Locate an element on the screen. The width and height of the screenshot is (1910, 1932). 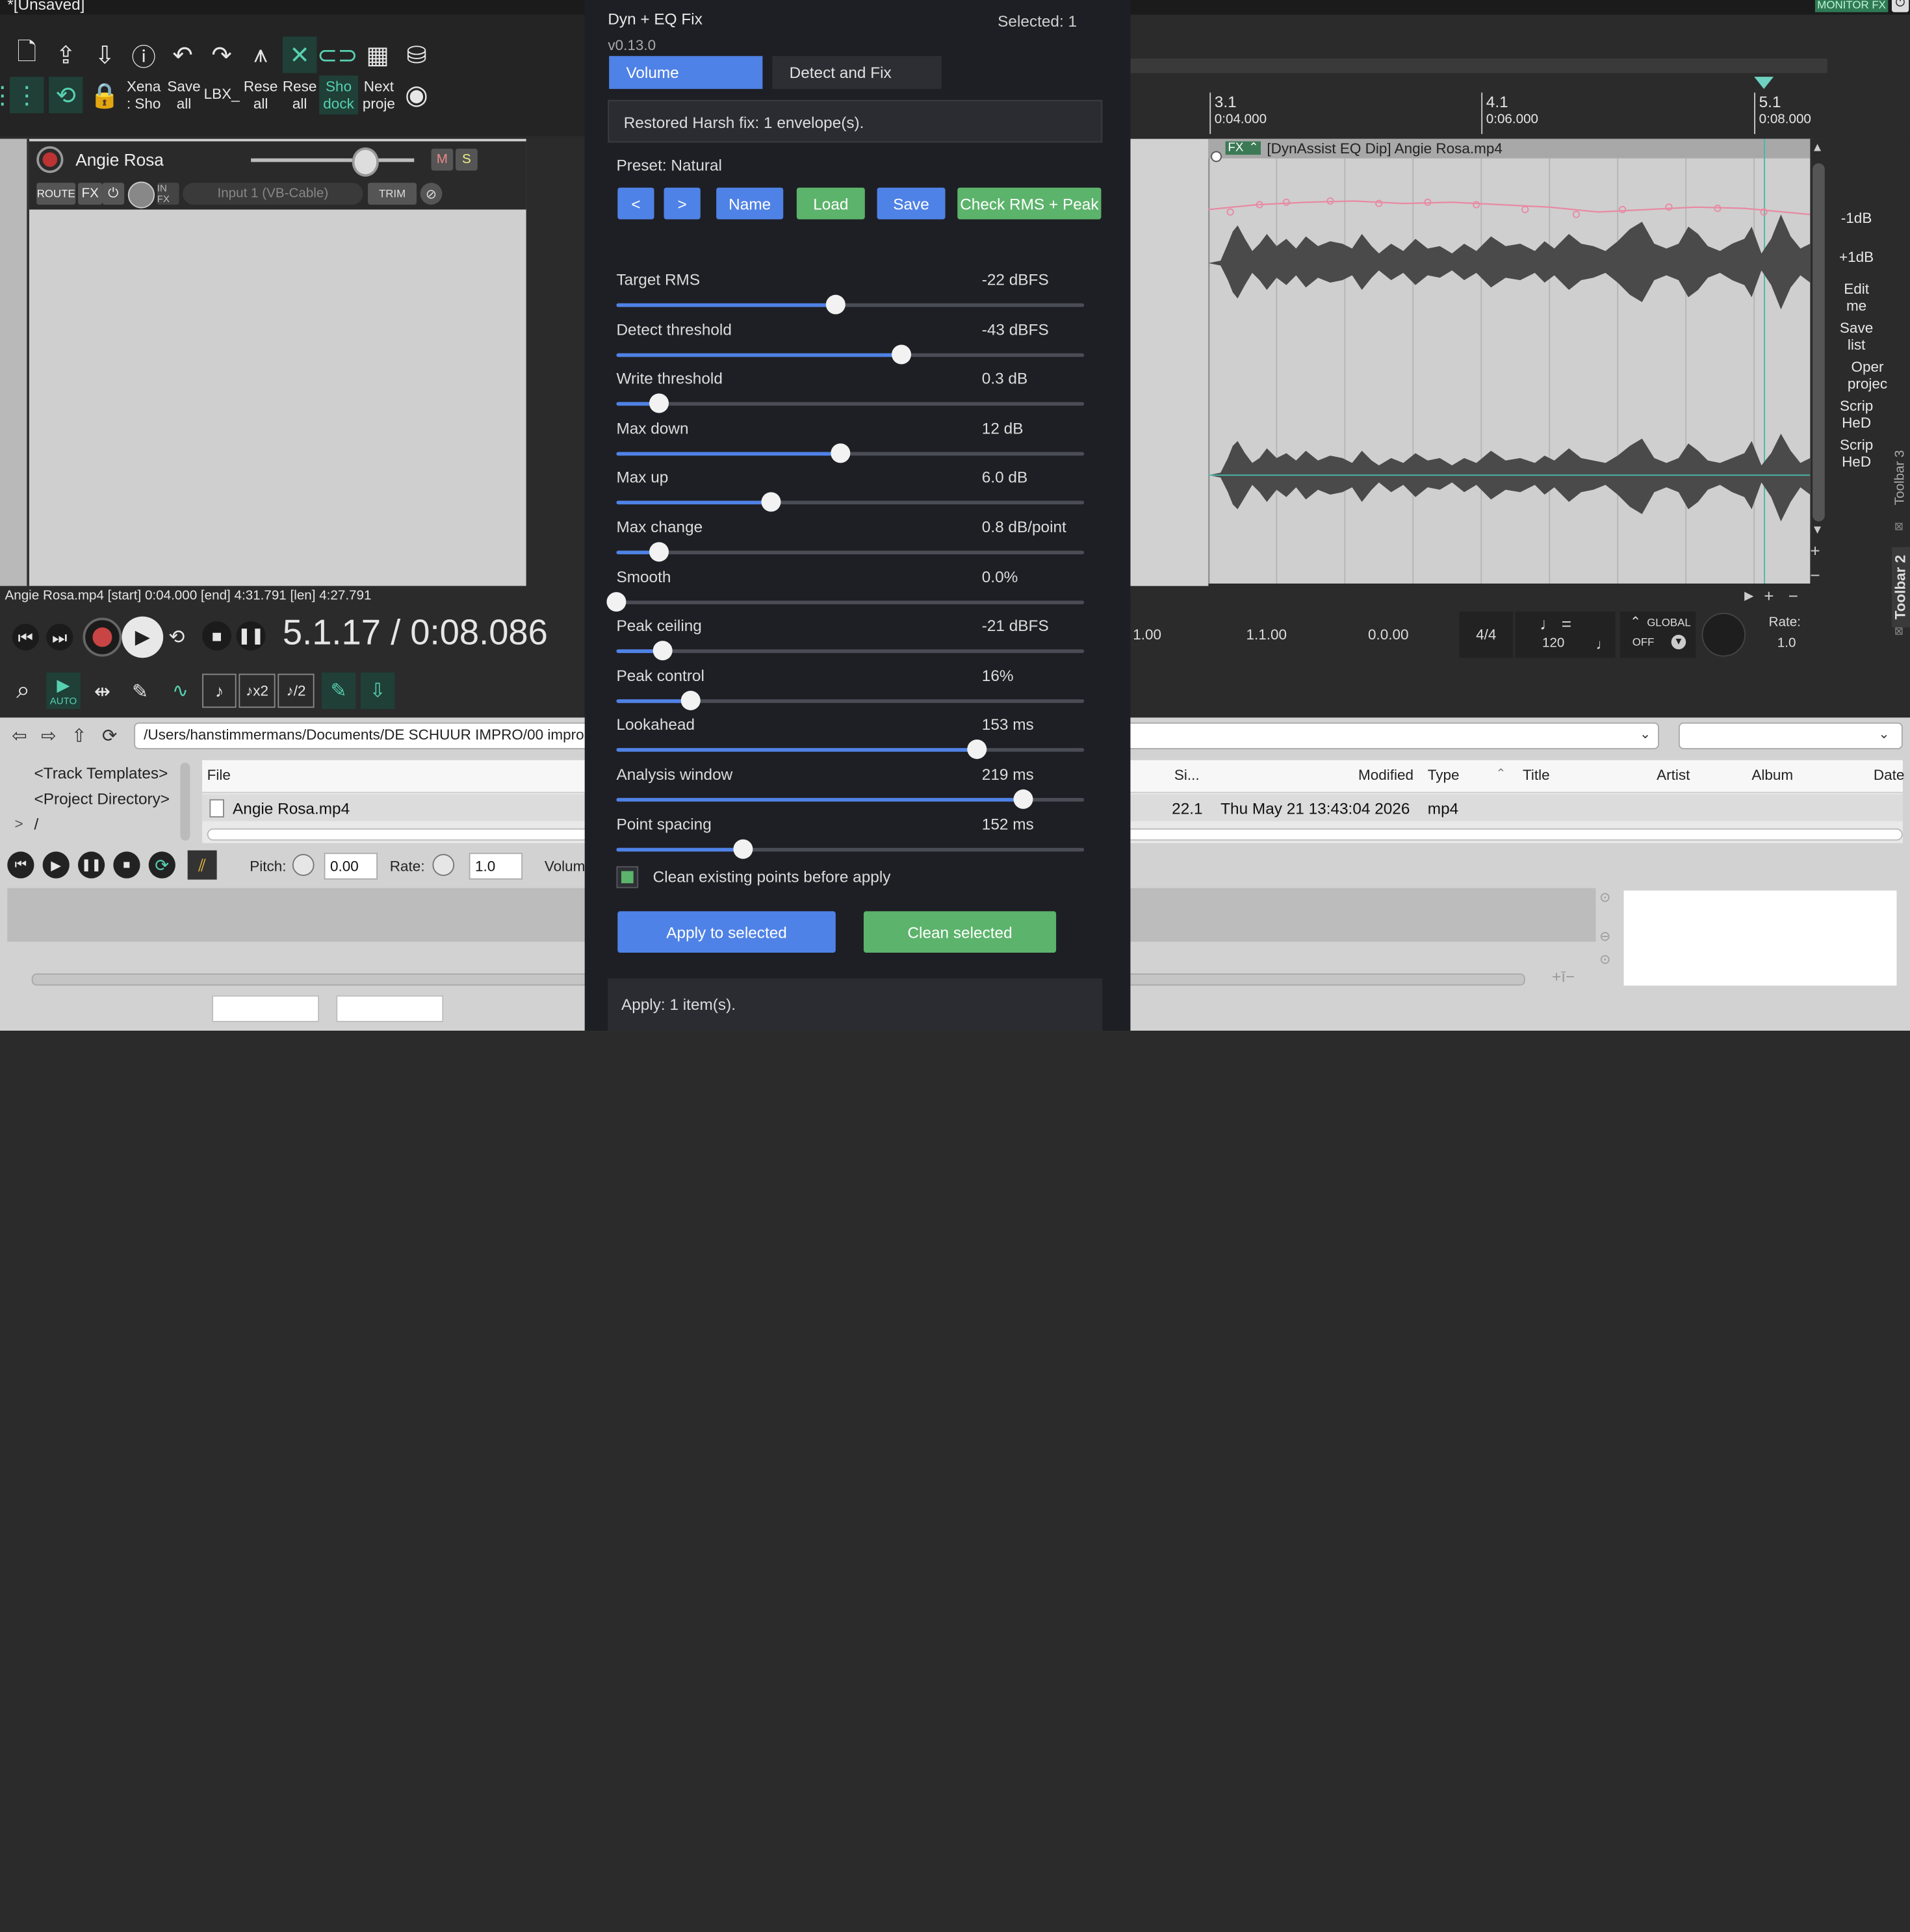
slider-smooth is located at coordinates (845, 602).